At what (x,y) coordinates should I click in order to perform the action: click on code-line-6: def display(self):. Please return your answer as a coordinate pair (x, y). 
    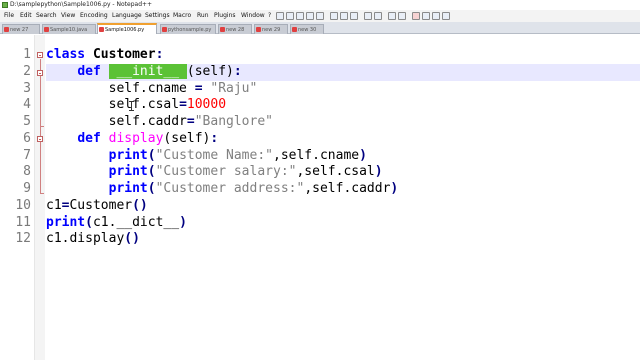
    Looking at the image, I should click on (132, 138).